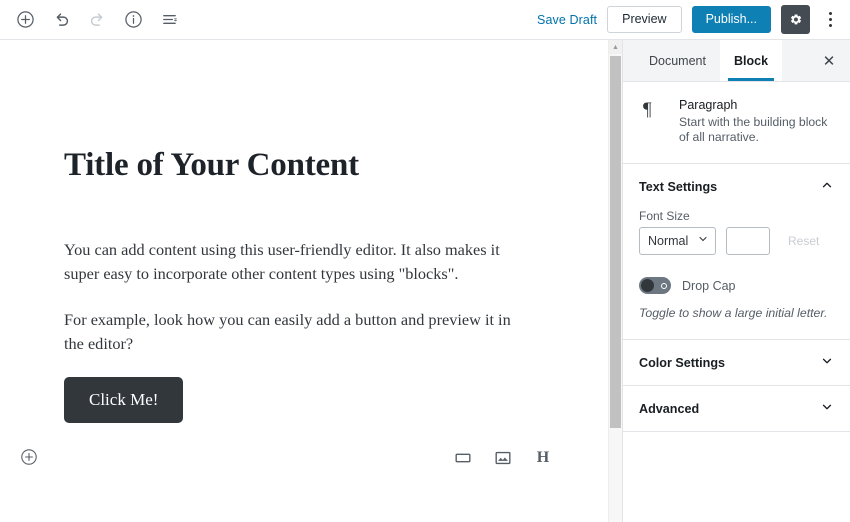  I want to click on sidebar-tabbar: Document Block ✕, so click(736, 61).